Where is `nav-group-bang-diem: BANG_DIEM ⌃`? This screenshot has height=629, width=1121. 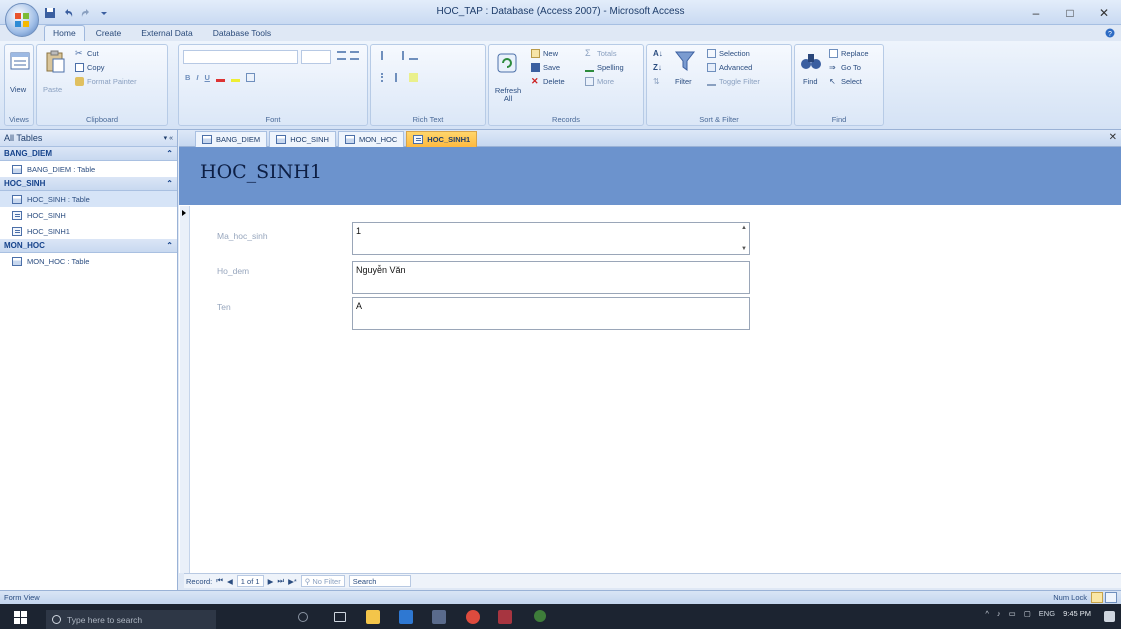 nav-group-bang-diem: BANG_DIEM ⌃ is located at coordinates (88, 154).